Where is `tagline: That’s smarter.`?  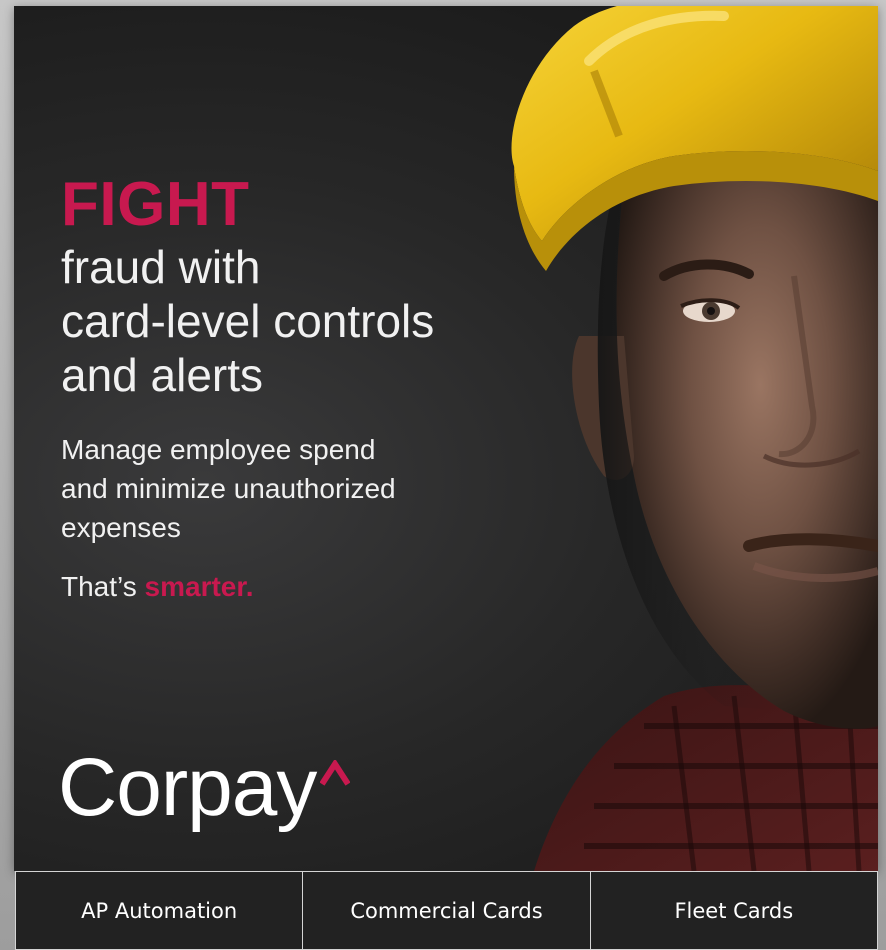 tagline: That’s smarter. is located at coordinates (291, 586).